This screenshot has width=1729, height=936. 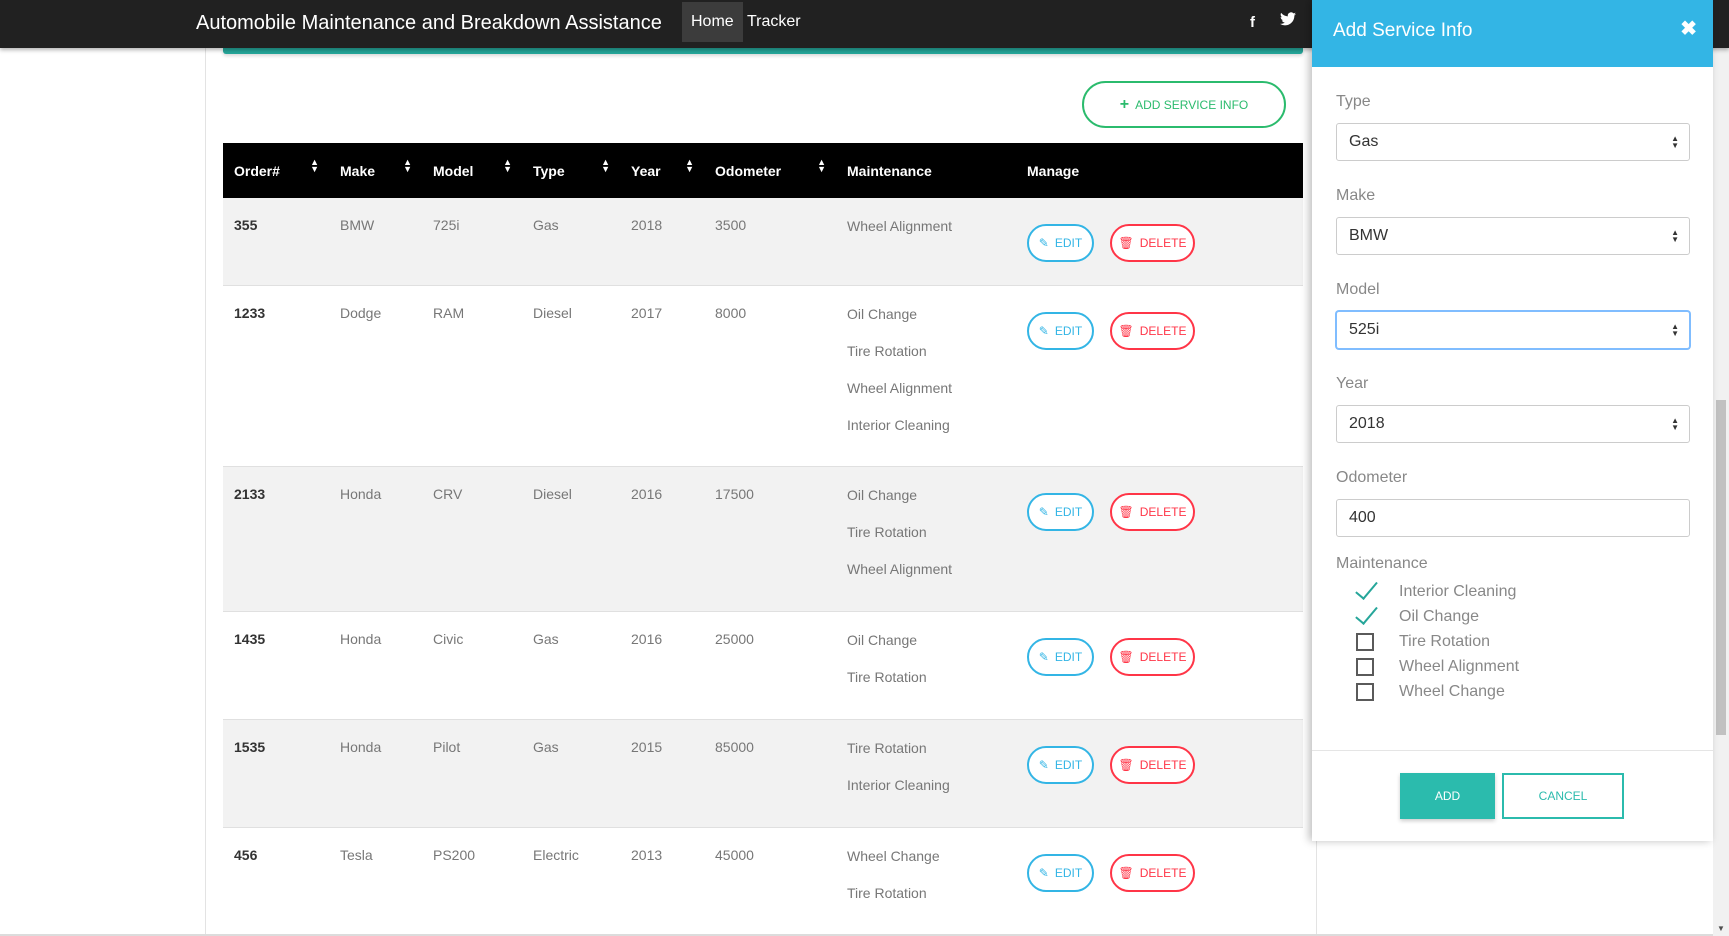 I want to click on page-scrollbar: ▲ ▼, so click(x=1721, y=468).